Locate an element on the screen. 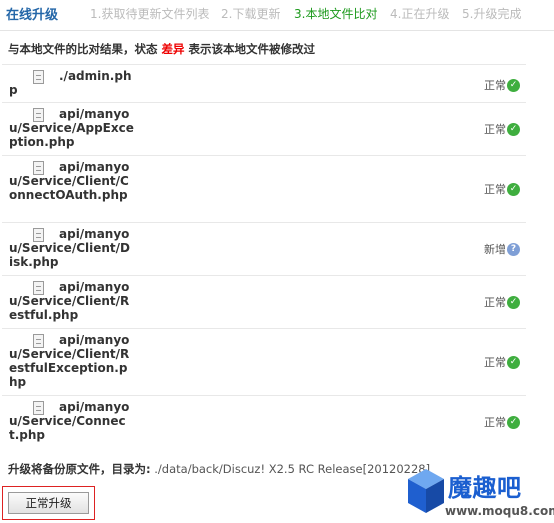 This screenshot has height=523, width=554. file-name: ./admin.php is located at coordinates (70, 83).